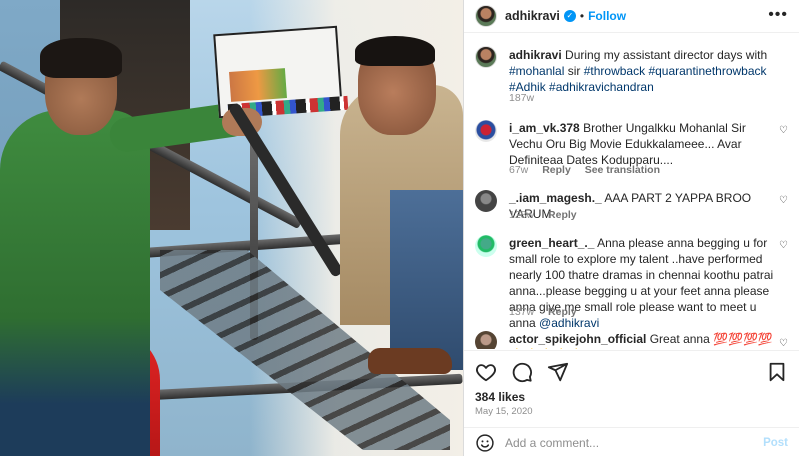 The width and height of the screenshot is (799, 456). What do you see at coordinates (519, 170) in the screenshot?
I see `timestamp: 67w` at bounding box center [519, 170].